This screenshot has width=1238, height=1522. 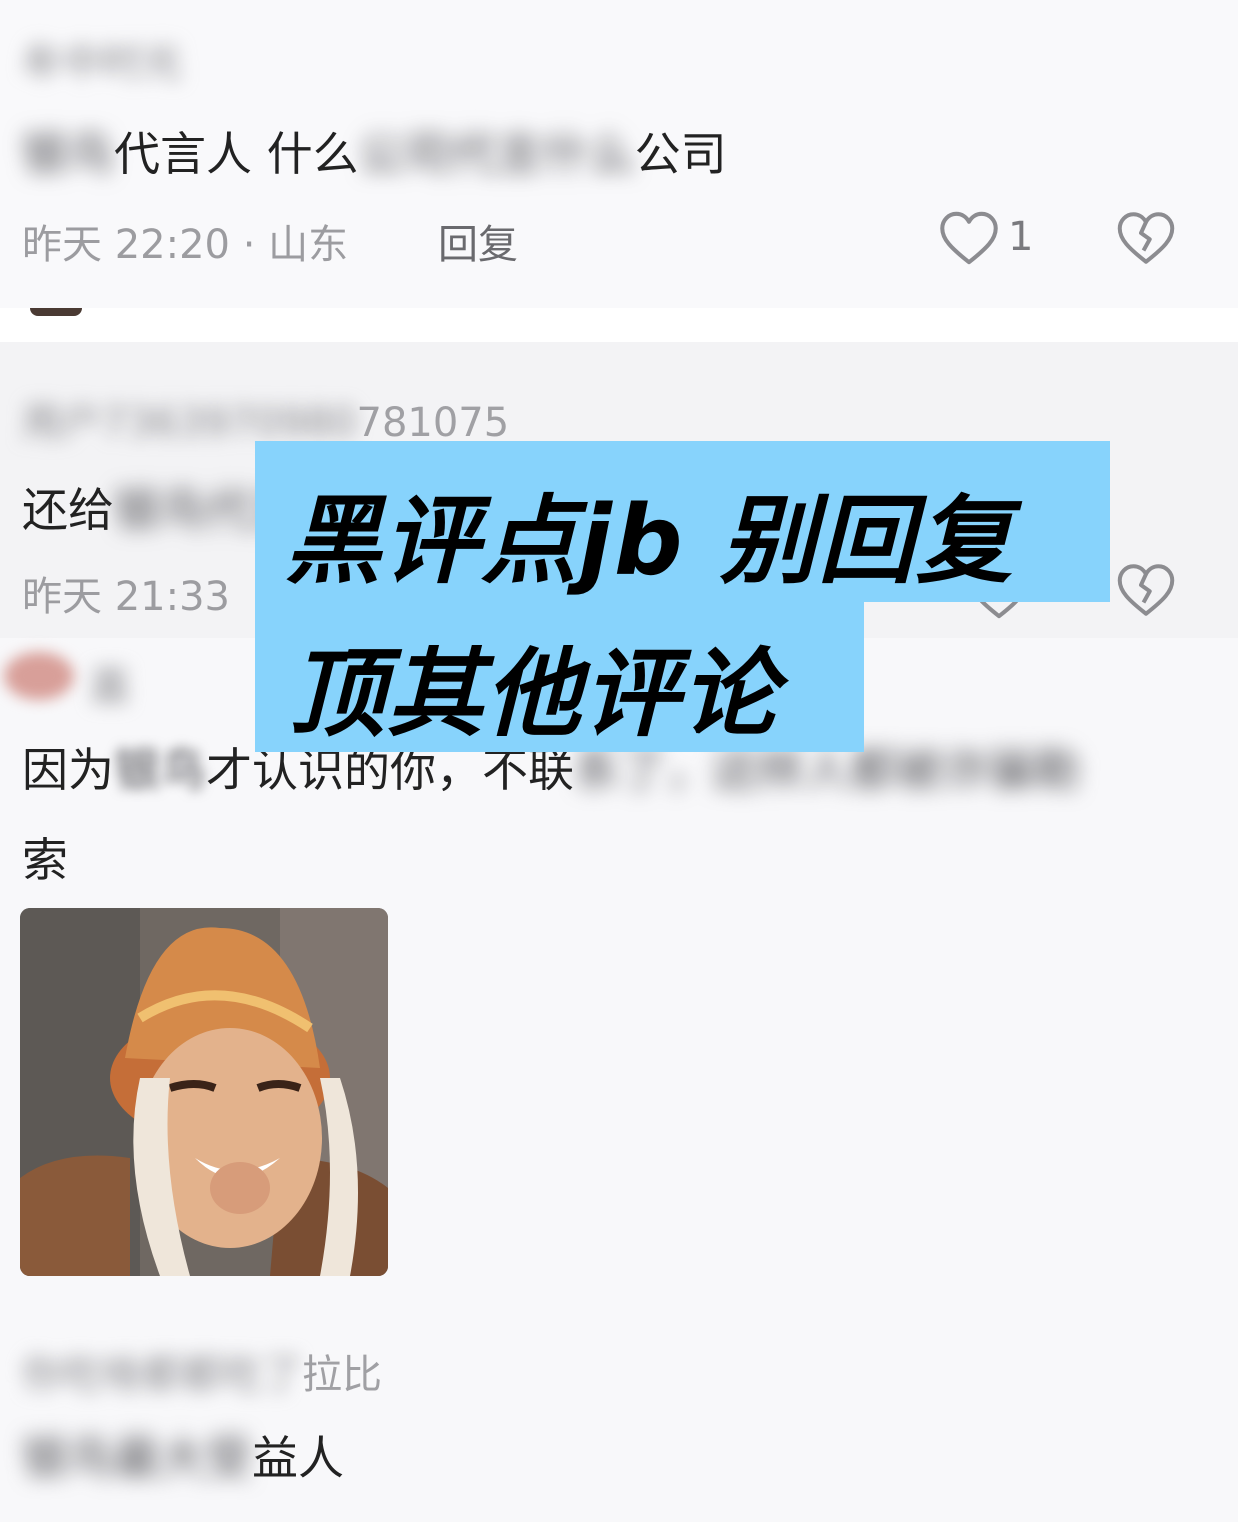 What do you see at coordinates (202, 1371) in the screenshot?
I see `comment-username: 你吃啥都都吃了拉比` at bounding box center [202, 1371].